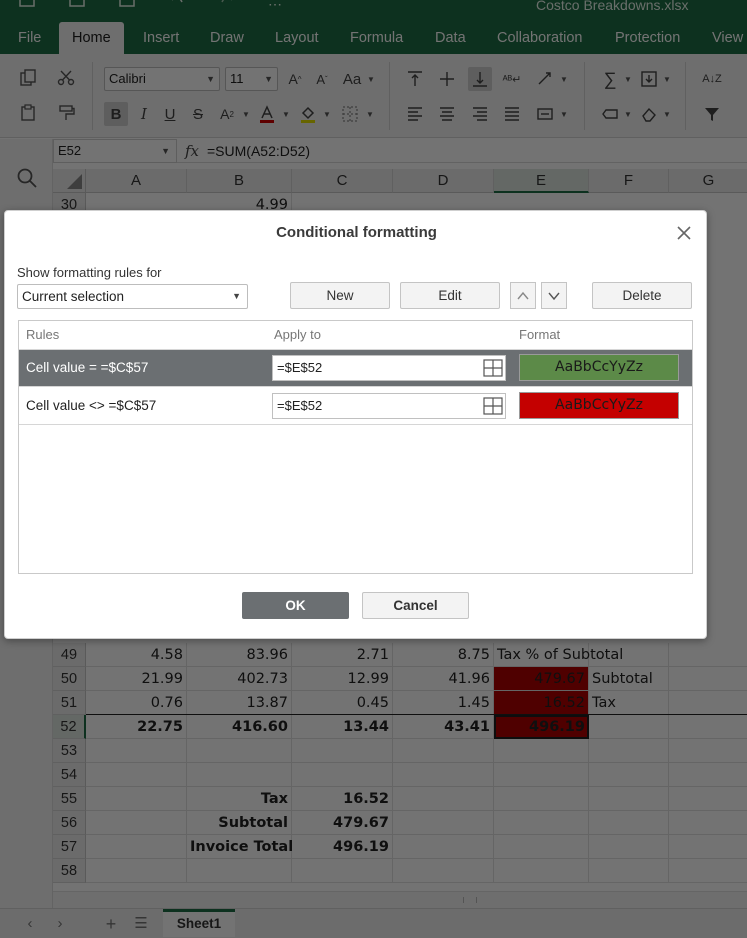 The height and width of the screenshot is (938, 747). Describe the element at coordinates (629, 847) in the screenshot. I see `cell-f57` at that location.